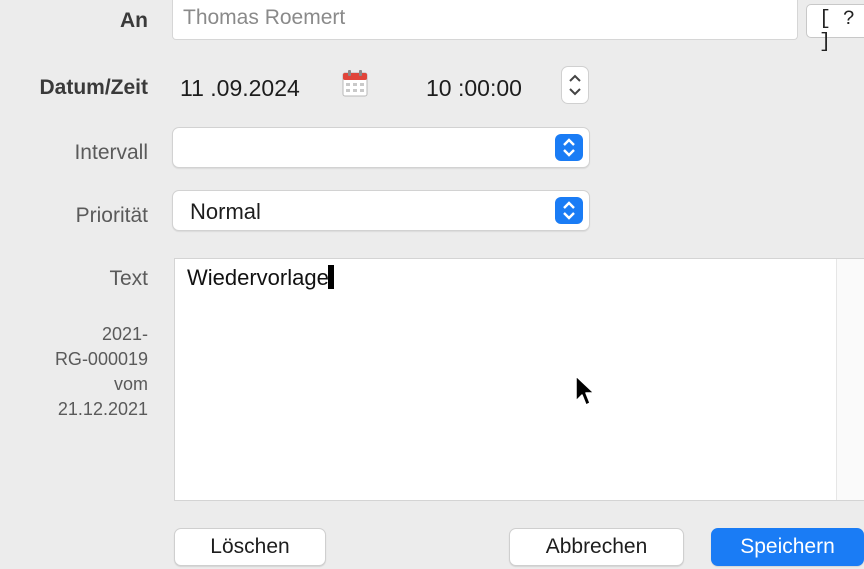 Image resolution: width=864 pixels, height=569 pixels. What do you see at coordinates (111, 215) in the screenshot?
I see `priority-label: Priorität` at bounding box center [111, 215].